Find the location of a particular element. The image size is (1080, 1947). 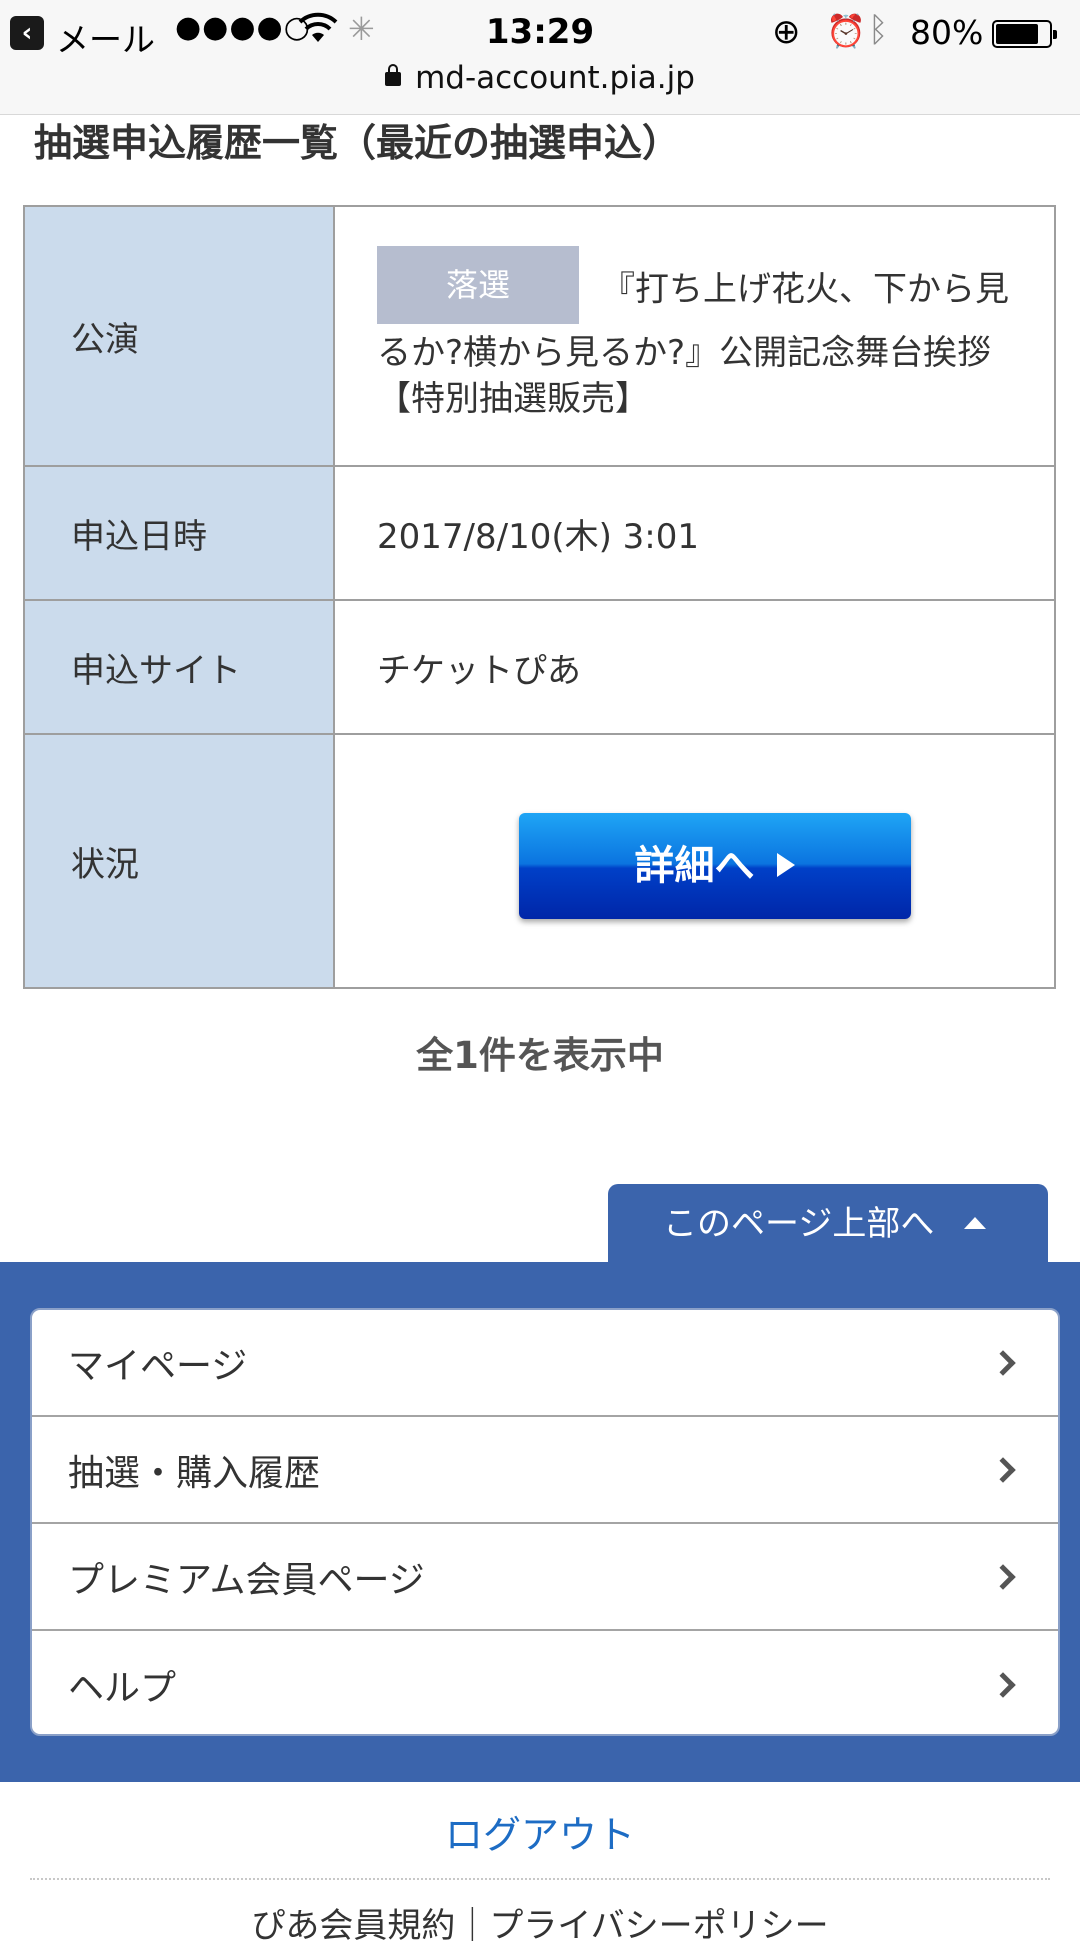

detail-button: 詳細へ is located at coordinates (714, 866).